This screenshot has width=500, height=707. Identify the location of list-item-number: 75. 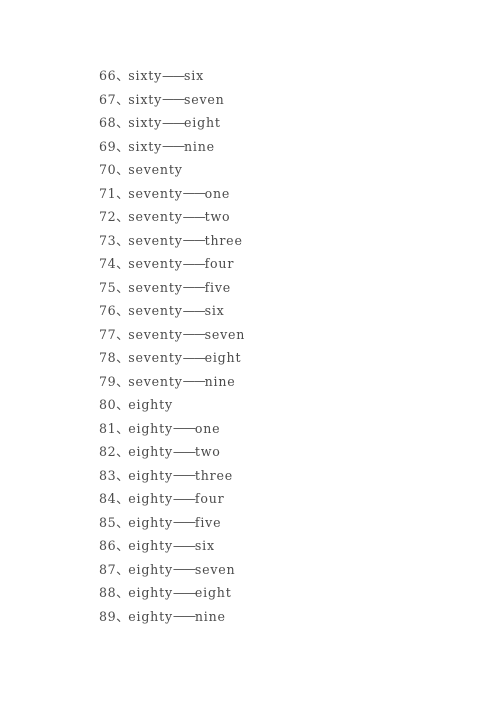
(108, 287).